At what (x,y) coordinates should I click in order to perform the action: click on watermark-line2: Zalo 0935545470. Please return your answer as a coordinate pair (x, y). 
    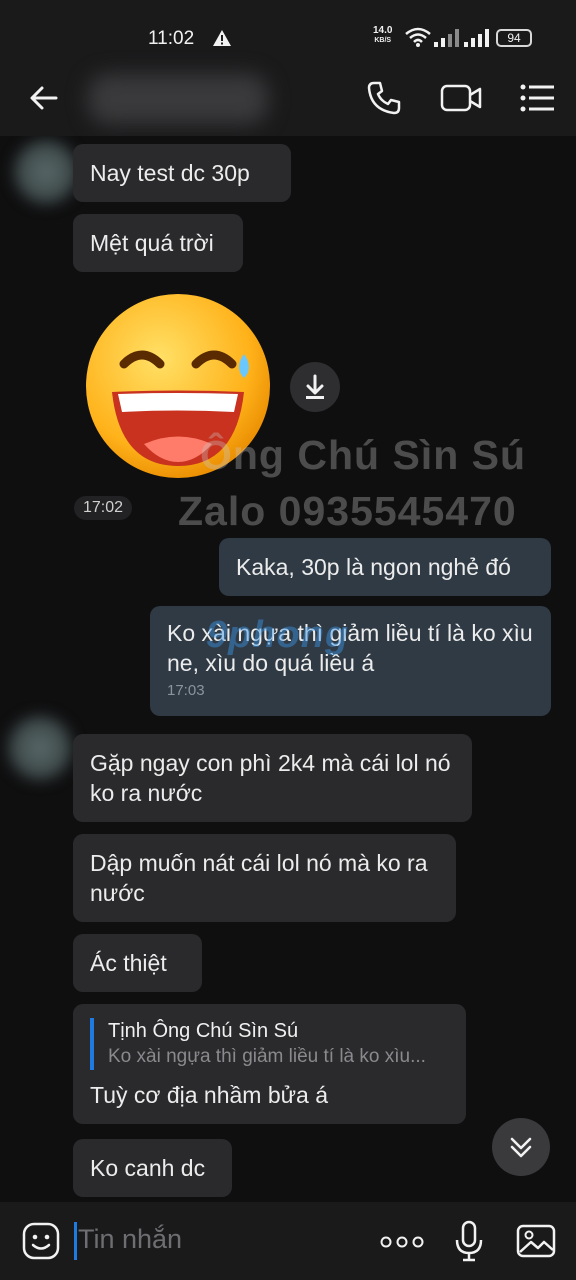
    Looking at the image, I should click on (347, 511).